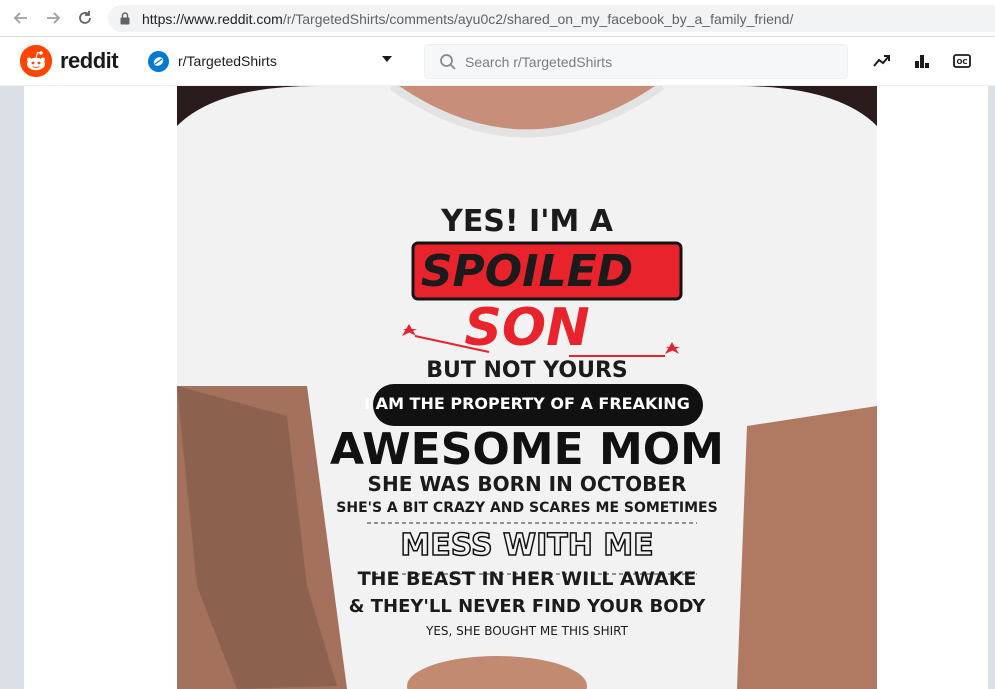 This screenshot has height=689, width=995. Describe the element at coordinates (527, 403) in the screenshot. I see `shirt-line-5: I AM THE PROPERTY OF A FREAKING` at that location.